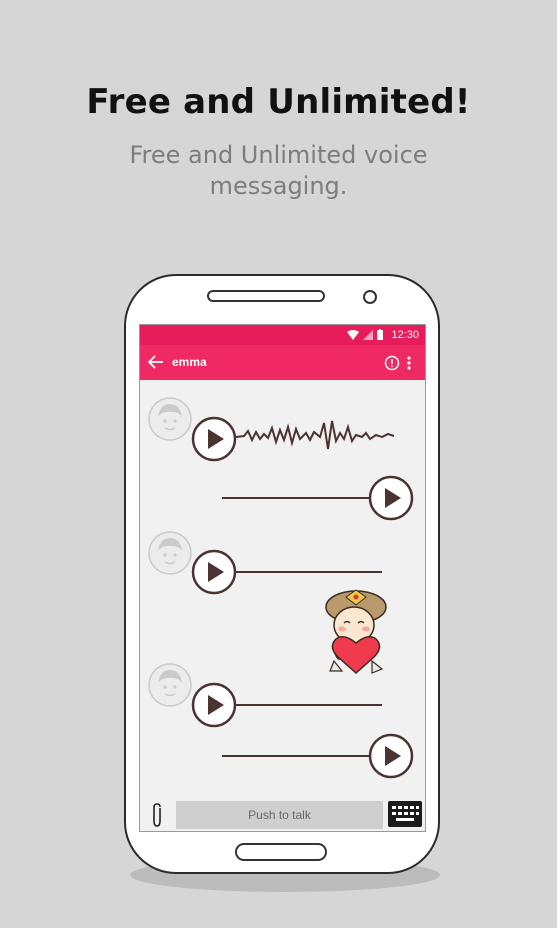  Describe the element at coordinates (370, 297) in the screenshot. I see `phone-camera` at that location.